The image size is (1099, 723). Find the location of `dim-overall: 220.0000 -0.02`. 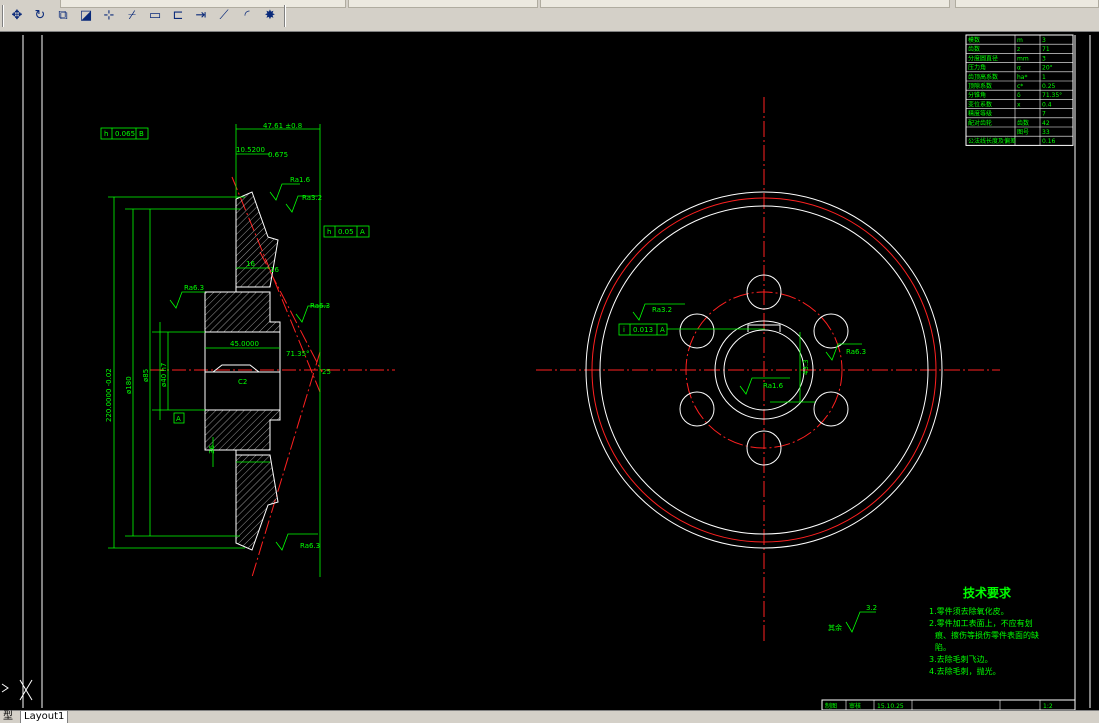

dim-overall: 220.0000 -0.02 is located at coordinates (109, 395).